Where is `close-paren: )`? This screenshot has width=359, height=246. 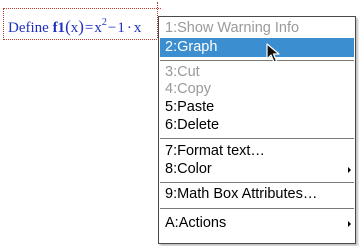
close-paren: ) is located at coordinates (81, 26).